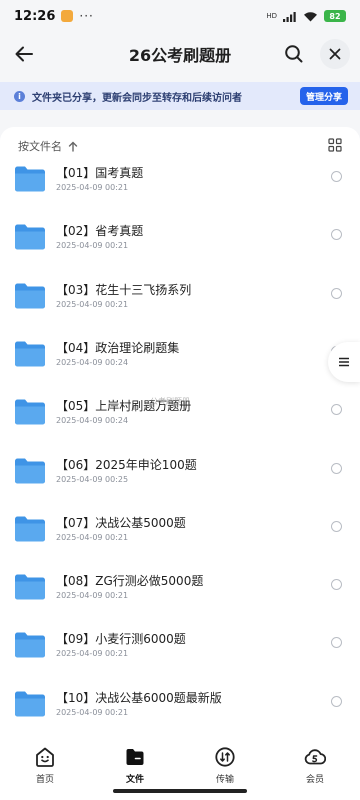  I want to click on header: 26公考刷题册, so click(180, 54).